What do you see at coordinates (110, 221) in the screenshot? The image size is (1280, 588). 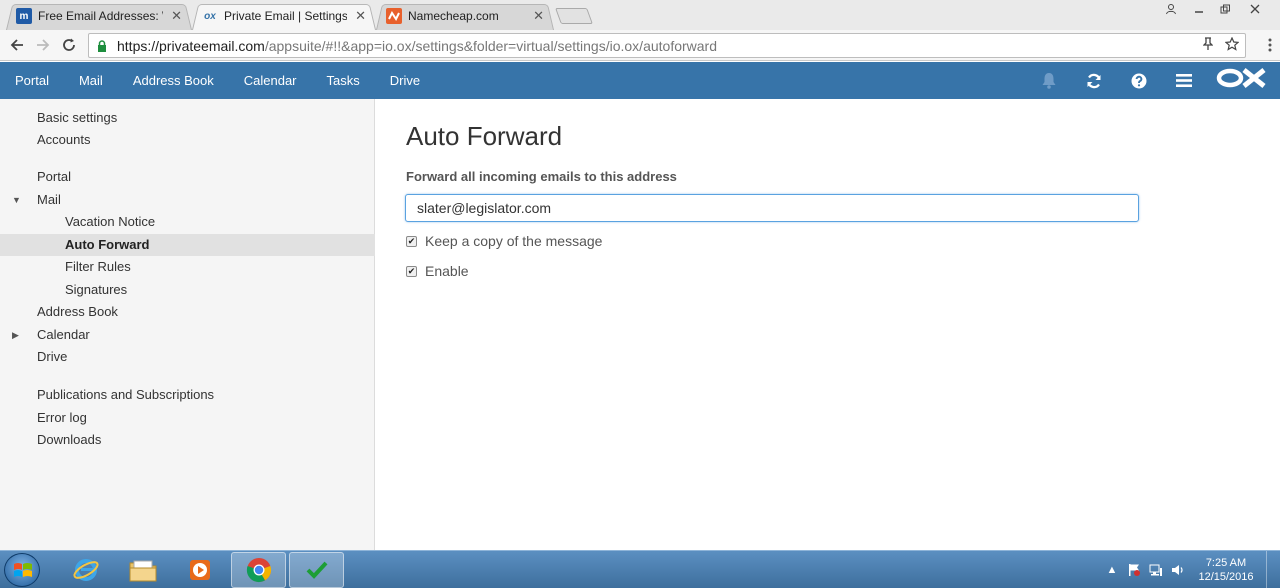 I see `sidebar-item-label: Vacation Notice` at bounding box center [110, 221].